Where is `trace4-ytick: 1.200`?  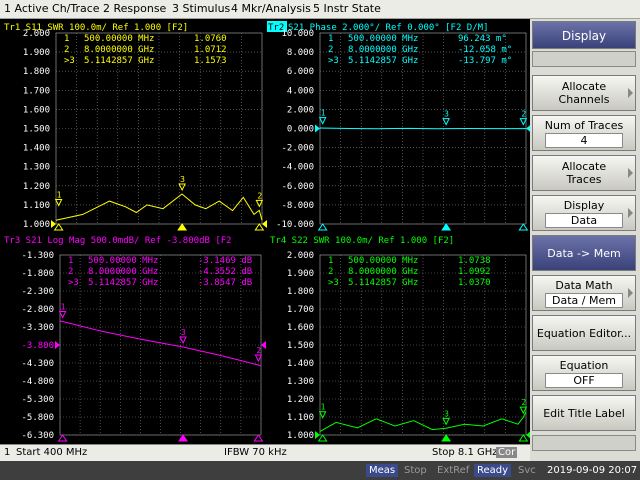 trace4-ytick: 1.200 is located at coordinates (300, 400).